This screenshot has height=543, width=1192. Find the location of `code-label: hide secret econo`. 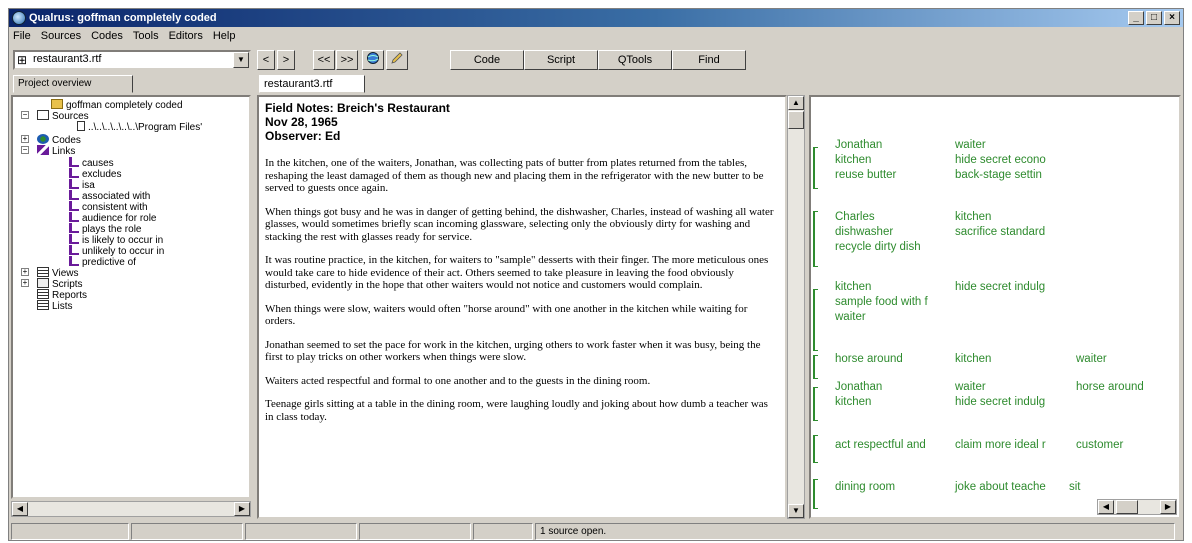

code-label: hide secret econo is located at coordinates (1000, 160).